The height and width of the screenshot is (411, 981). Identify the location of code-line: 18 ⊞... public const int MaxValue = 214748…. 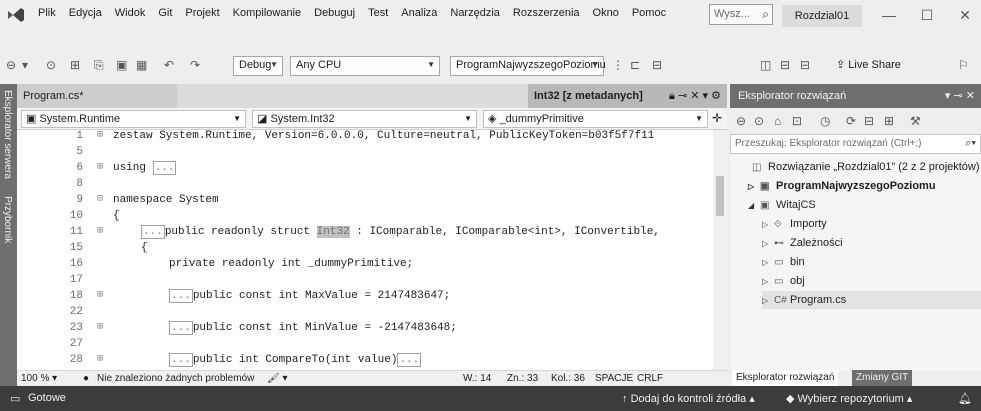
(365, 296).